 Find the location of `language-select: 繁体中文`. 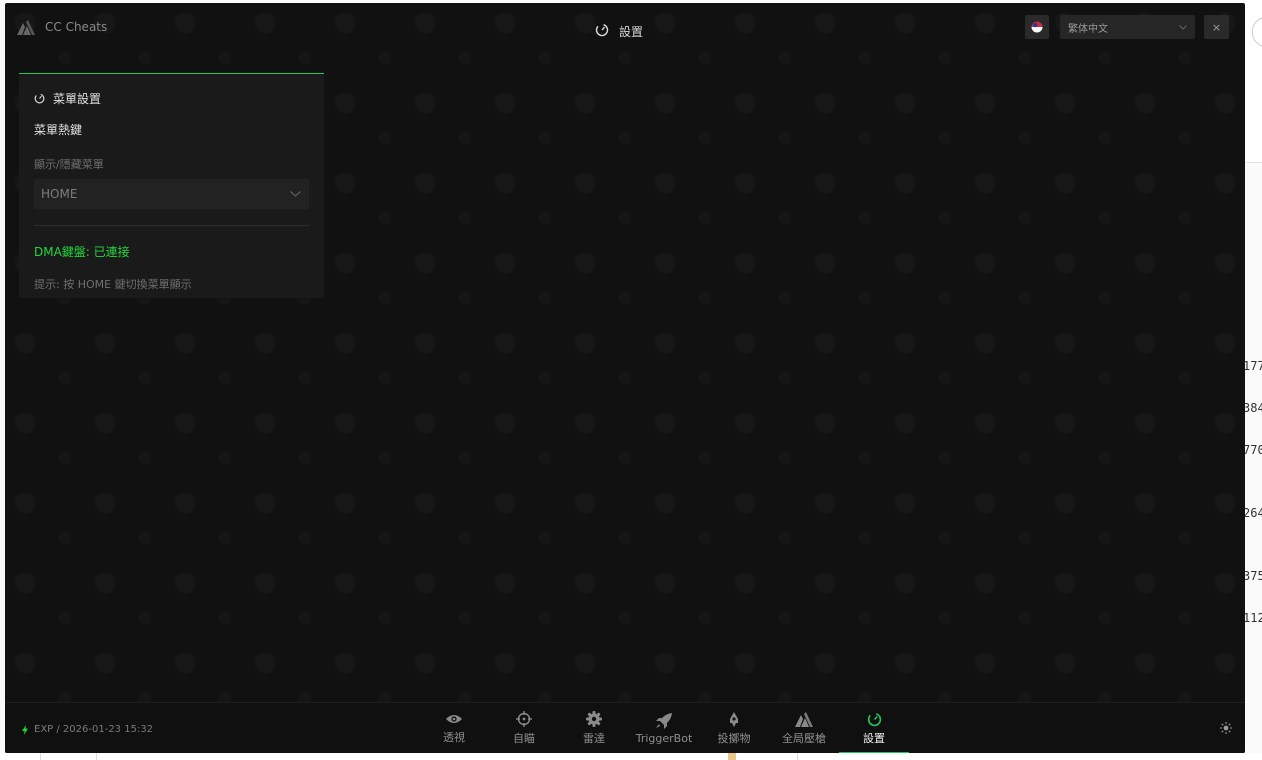

language-select: 繁体中文 is located at coordinates (1127, 27).